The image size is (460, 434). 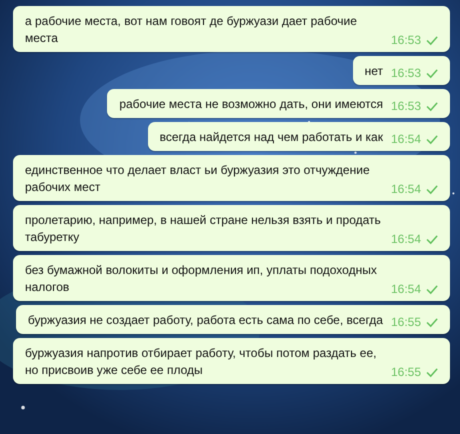 I want to click on message-text: а рабочие места, вот нам говоят де буржуази дает рабочие места, so click(x=191, y=30).